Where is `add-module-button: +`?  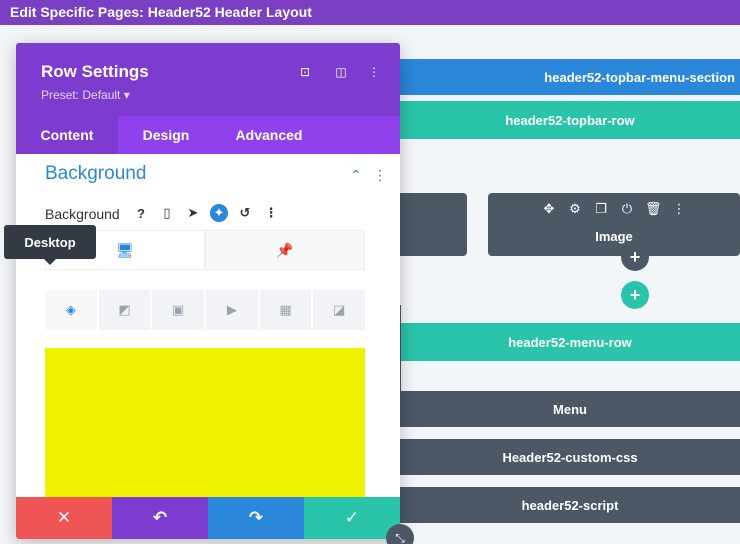 add-module-button: + is located at coordinates (635, 257).